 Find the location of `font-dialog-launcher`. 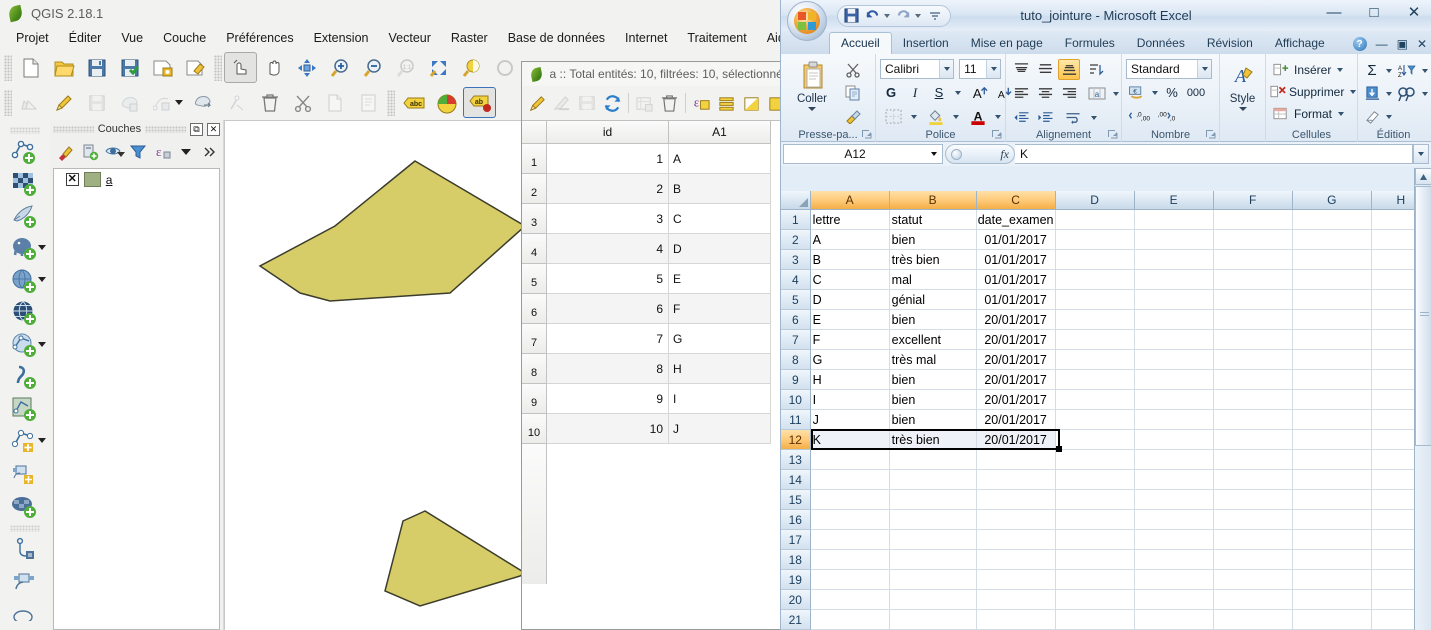

font-dialog-launcher is located at coordinates (996, 134).